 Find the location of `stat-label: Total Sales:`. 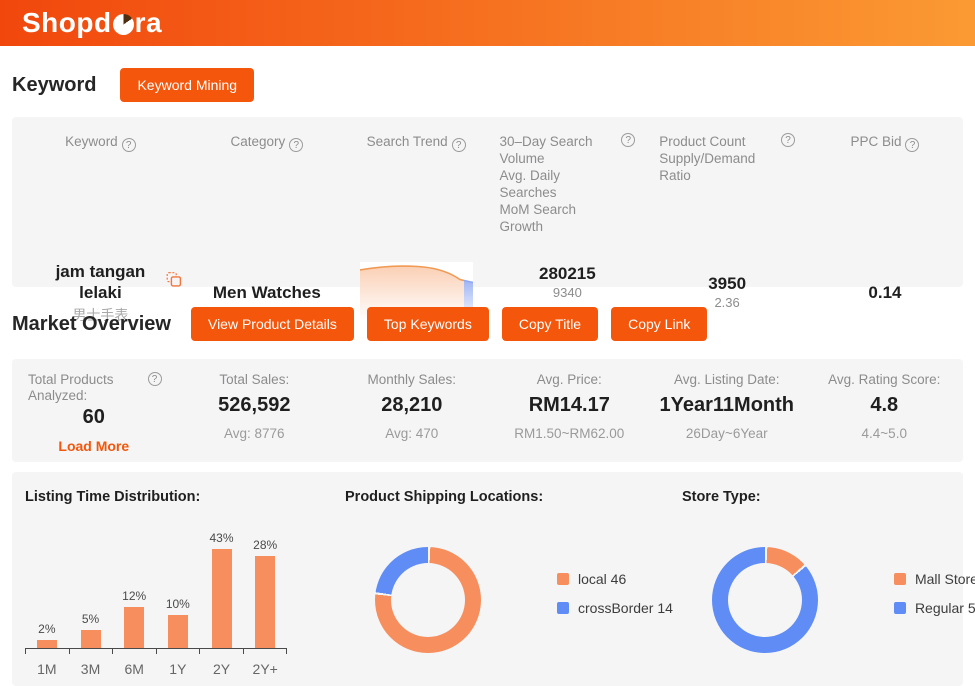

stat-label: Total Sales: is located at coordinates (254, 379).